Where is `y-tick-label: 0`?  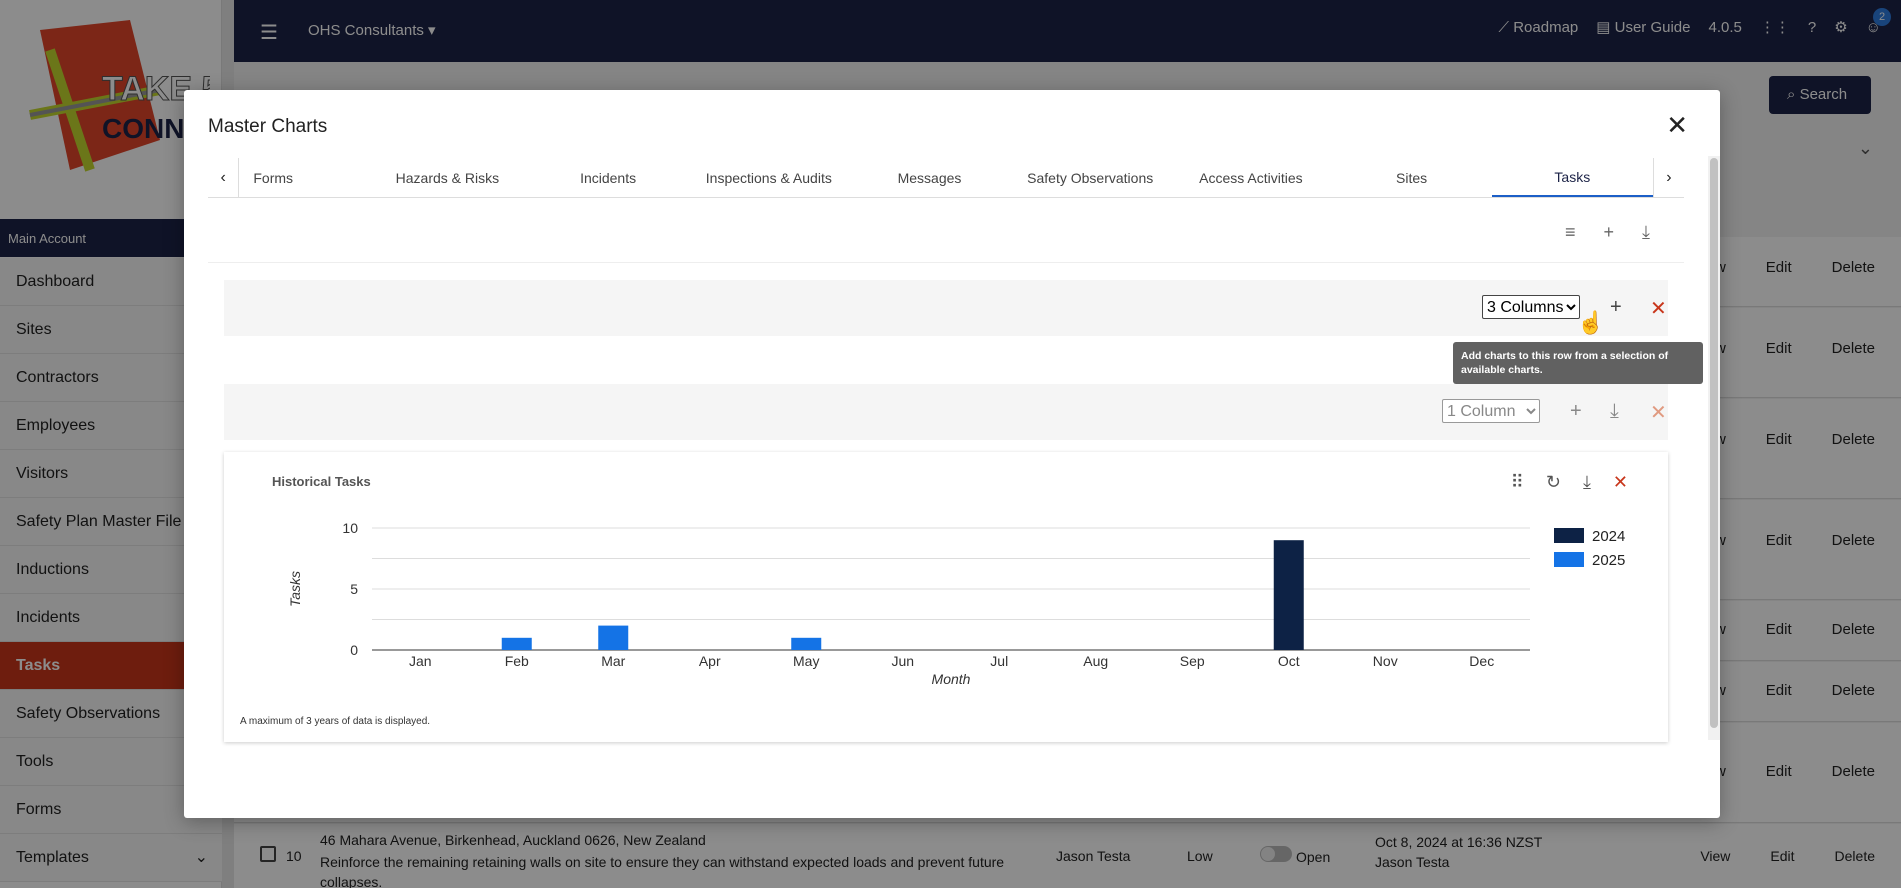 y-tick-label: 0 is located at coordinates (354, 650).